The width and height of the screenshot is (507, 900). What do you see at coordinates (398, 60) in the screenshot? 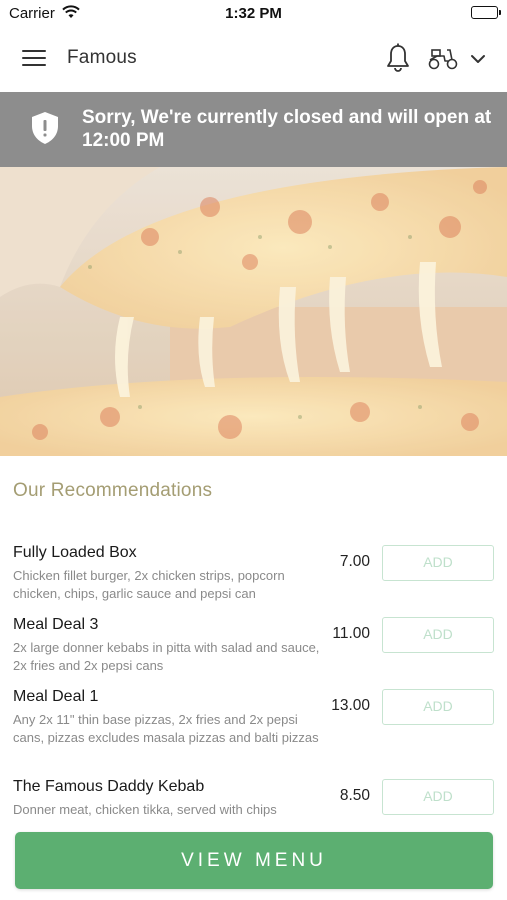
I see `bell-icon` at bounding box center [398, 60].